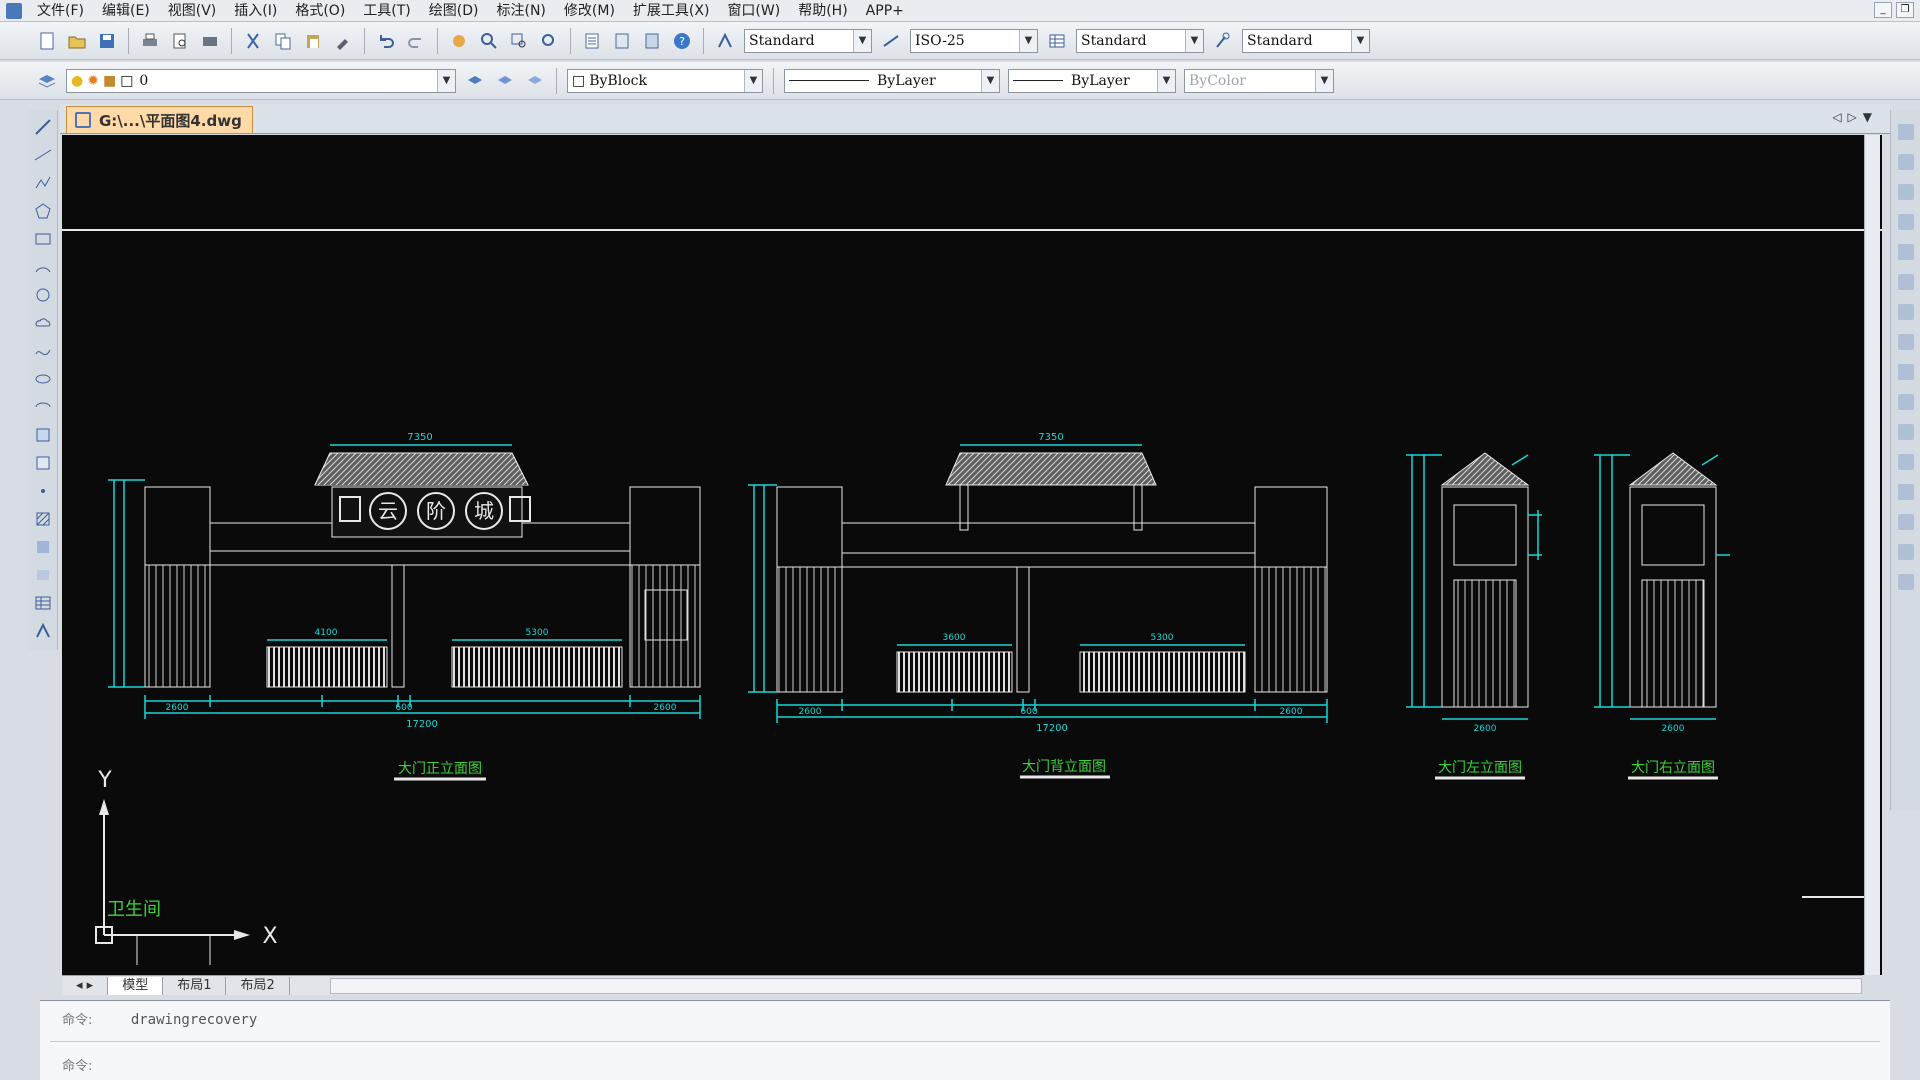 This screenshot has height=1080, width=1920. I want to click on gradient-icon, so click(43, 547).